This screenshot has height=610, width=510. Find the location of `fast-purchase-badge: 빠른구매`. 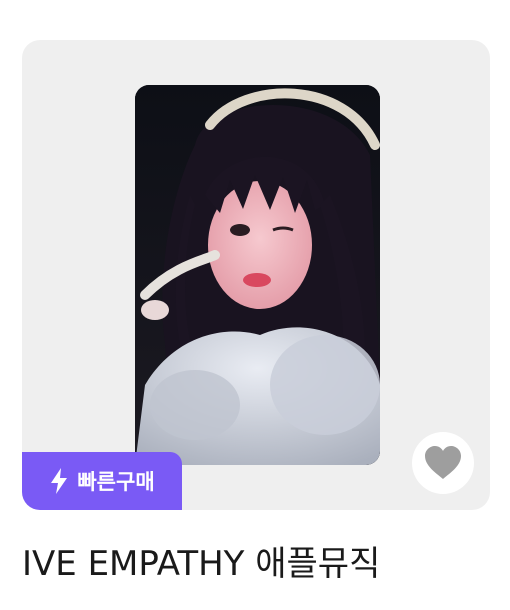

fast-purchase-badge: 빠른구매 is located at coordinates (102, 481).